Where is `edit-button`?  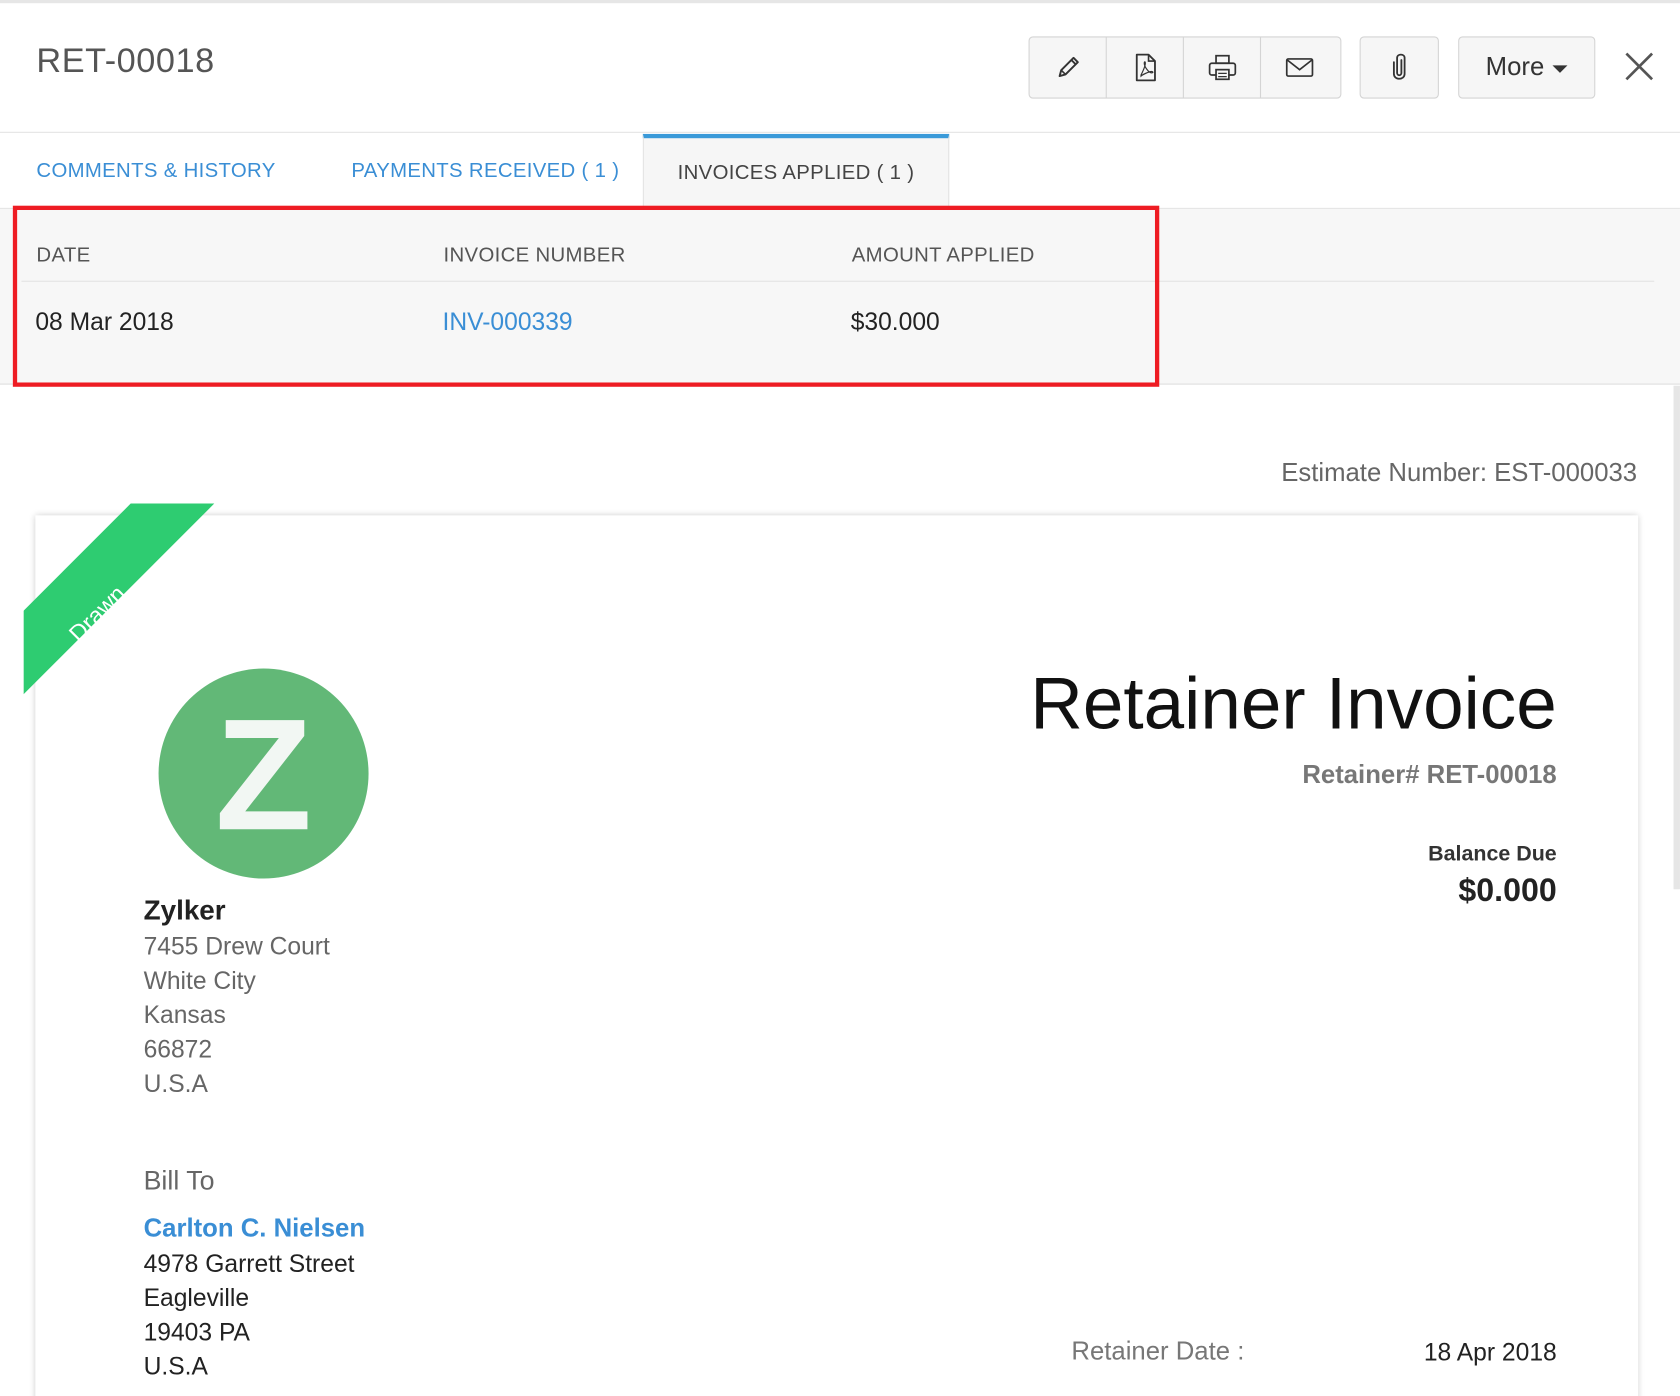 edit-button is located at coordinates (1068, 67).